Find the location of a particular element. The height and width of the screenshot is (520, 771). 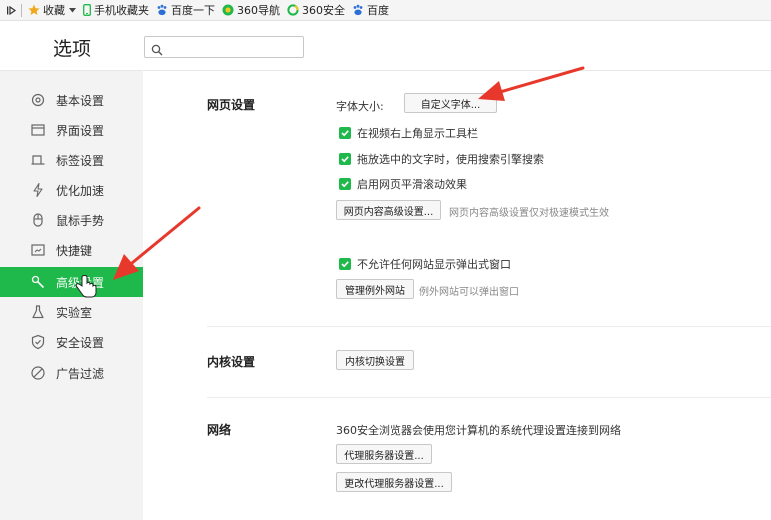

network-description: 360安全浏览器会使用您计算机的系统代理设置连接到网络 is located at coordinates (478, 430).